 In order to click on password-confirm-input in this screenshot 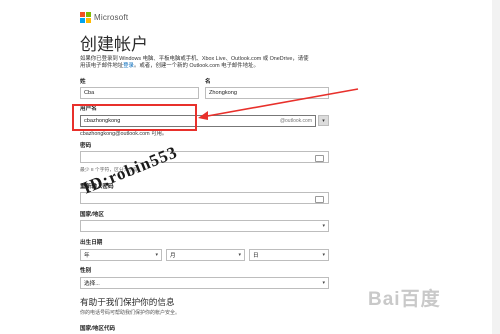, I will do `click(204, 198)`.